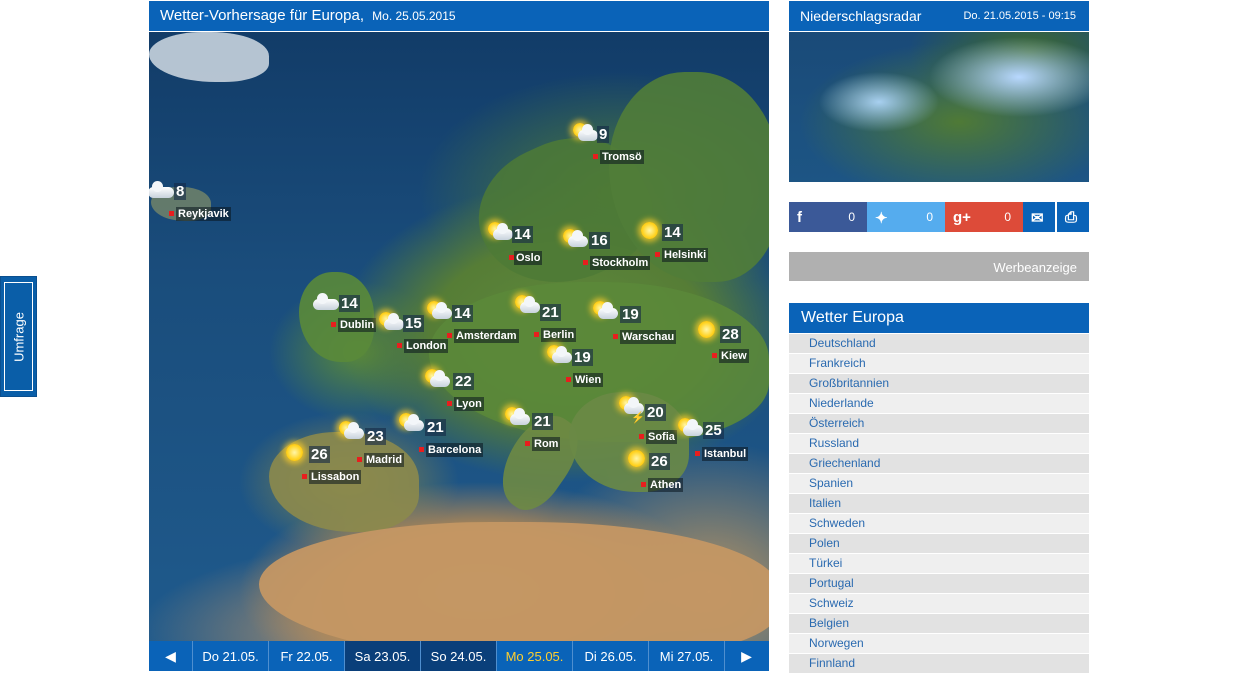 The height and width of the screenshot is (673, 1238). Describe the element at coordinates (939, 423) in the screenshot. I see `region-link: Österreich` at that location.